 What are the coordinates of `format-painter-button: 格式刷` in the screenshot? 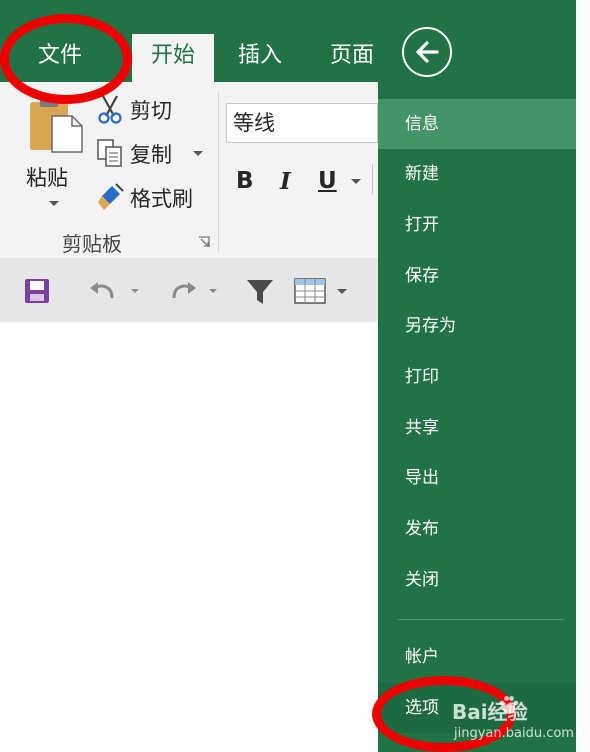 It's located at (151, 197).